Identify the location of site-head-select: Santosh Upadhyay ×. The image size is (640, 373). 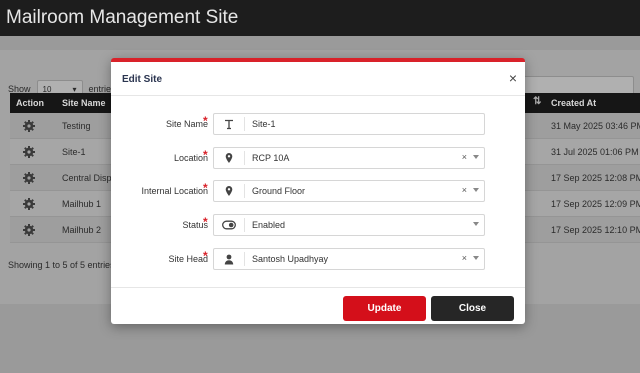
(349, 259).